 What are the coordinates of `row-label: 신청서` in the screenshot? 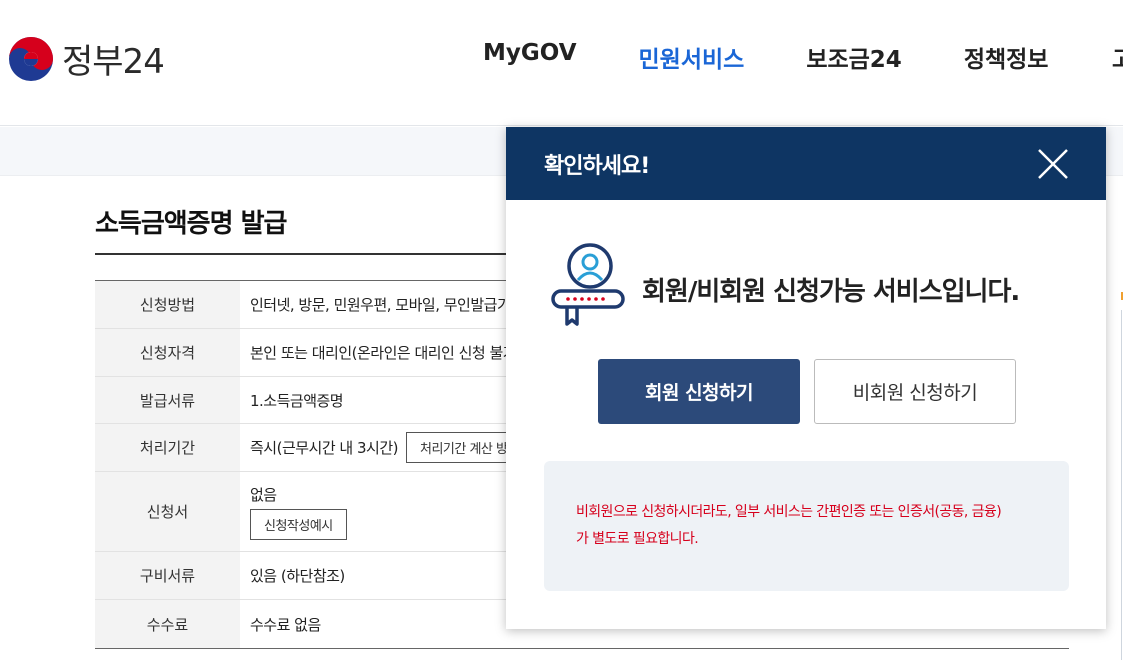 It's located at (167, 511).